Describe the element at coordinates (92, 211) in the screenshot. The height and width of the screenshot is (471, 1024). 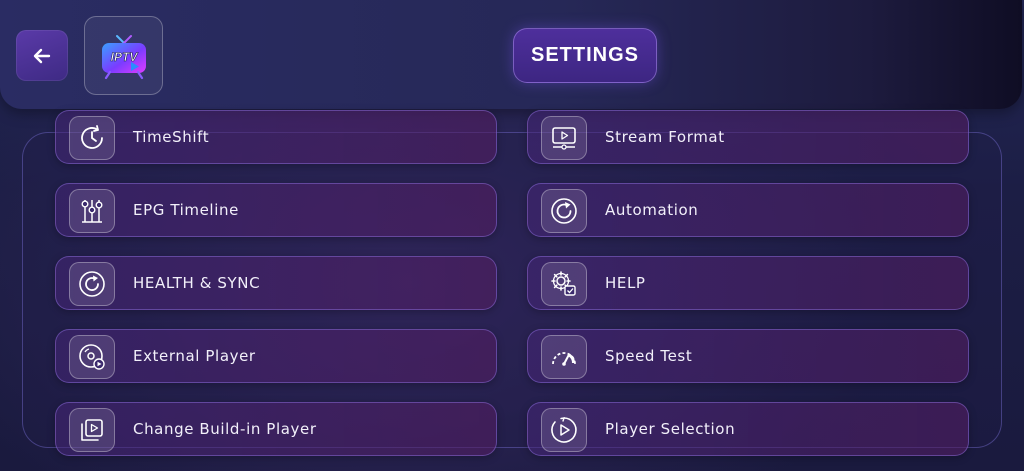
I see `timeline-sliders-icon` at that location.